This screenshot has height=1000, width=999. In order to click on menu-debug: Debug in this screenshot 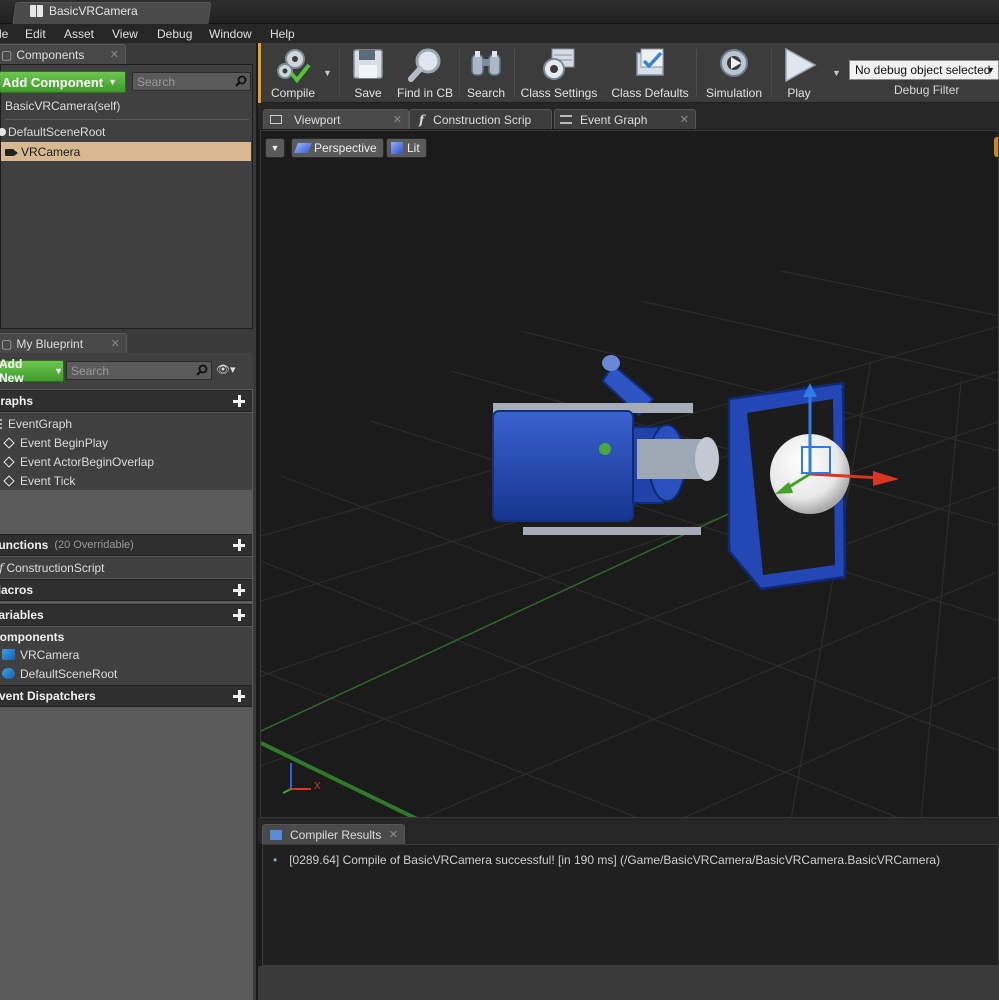, I will do `click(174, 34)`.